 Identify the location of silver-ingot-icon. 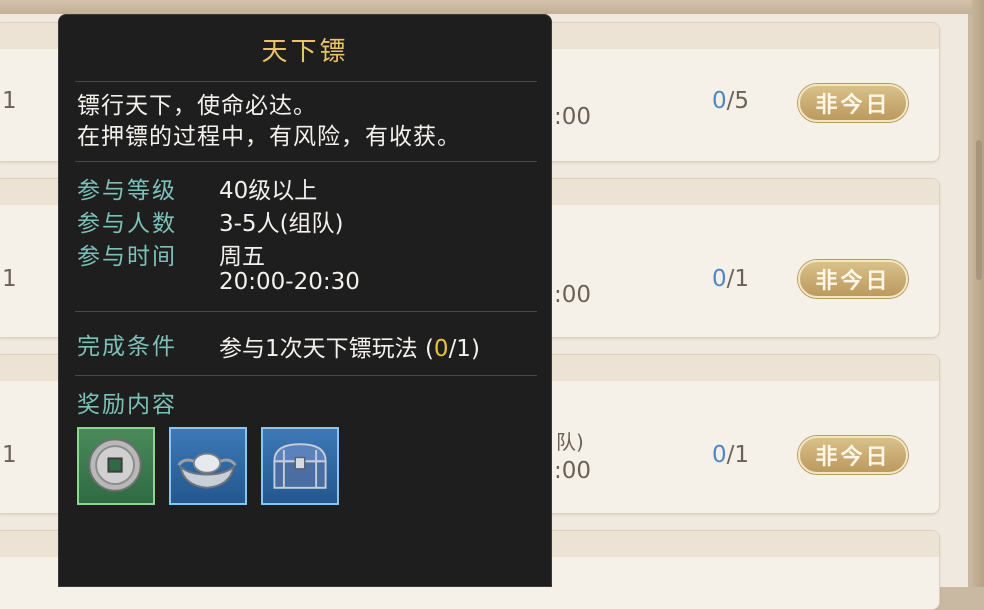
(207, 470).